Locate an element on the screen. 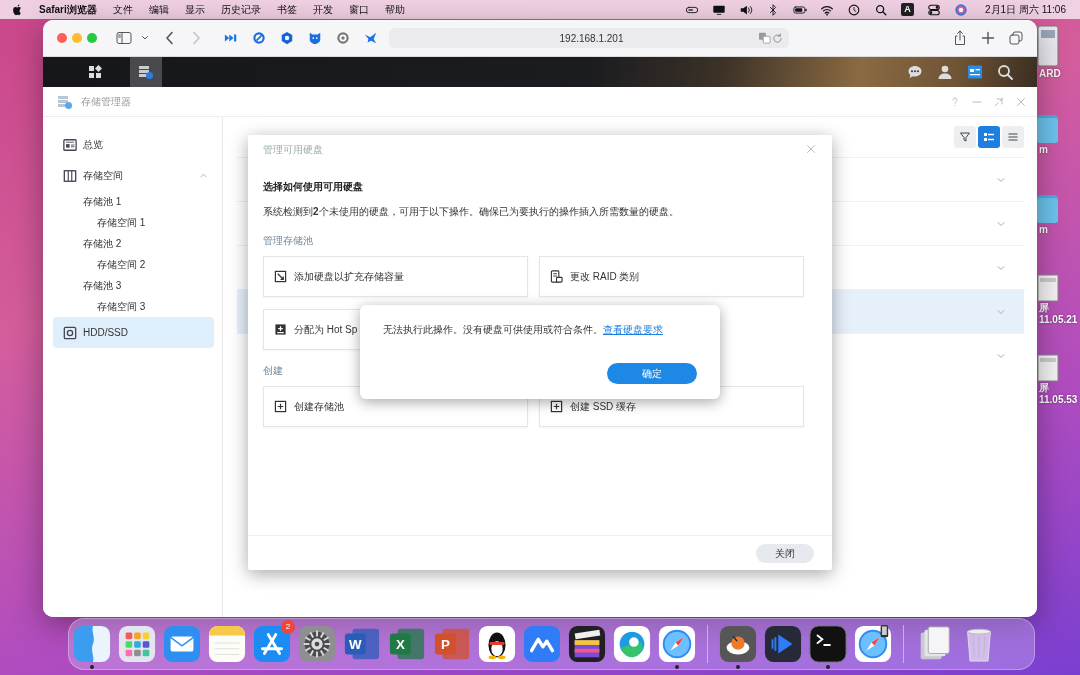 The height and width of the screenshot is (675, 1080). action-card: 添加硬盘以扩充存储容量 is located at coordinates (395, 276).